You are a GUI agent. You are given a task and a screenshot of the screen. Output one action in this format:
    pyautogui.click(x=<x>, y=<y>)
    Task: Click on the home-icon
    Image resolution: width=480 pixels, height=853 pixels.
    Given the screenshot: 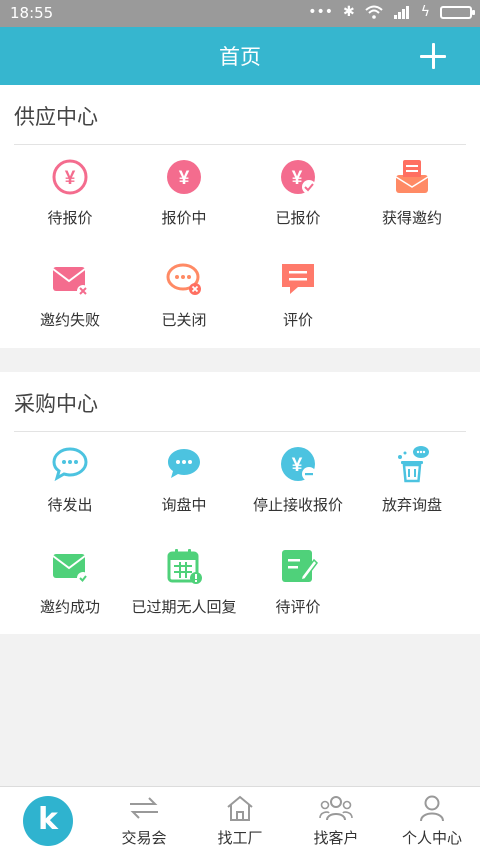 What is the action you would take?
    pyautogui.click(x=240, y=808)
    